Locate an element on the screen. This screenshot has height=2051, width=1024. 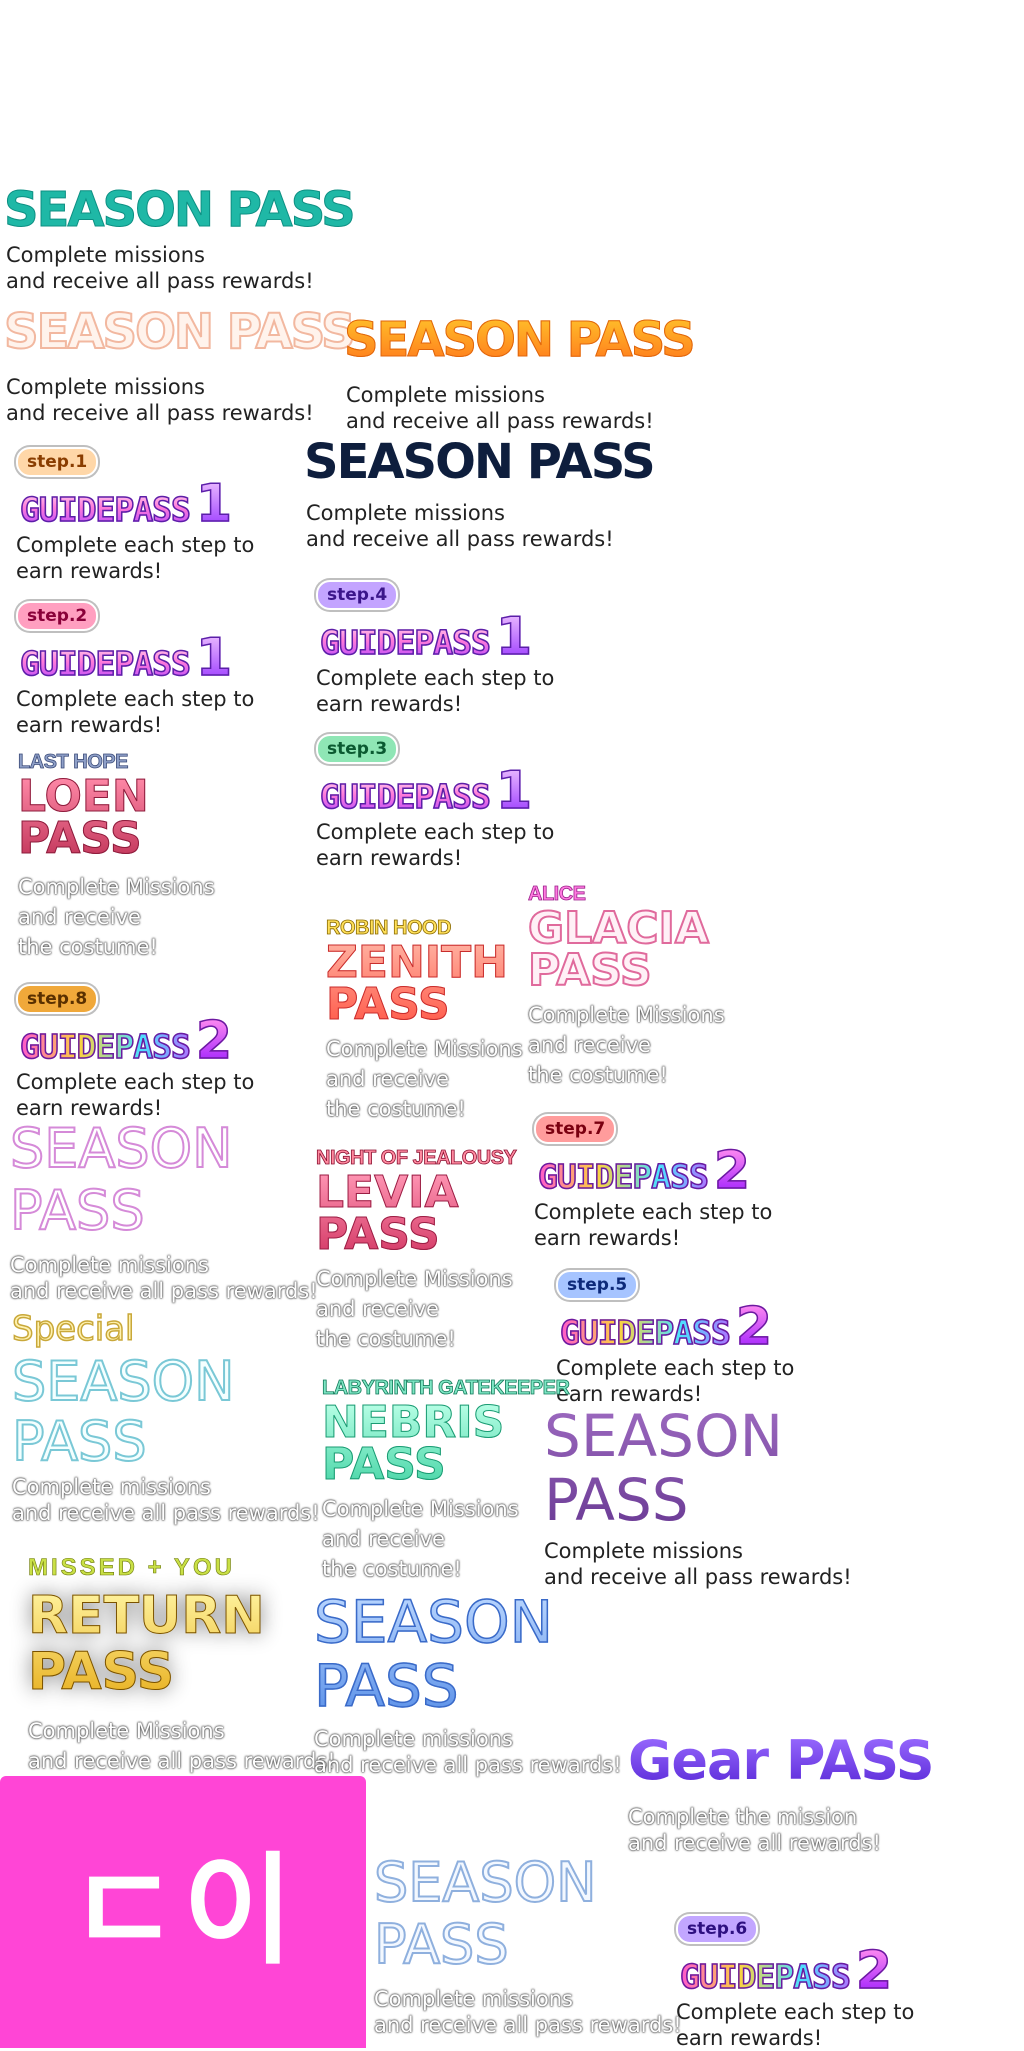
step-badge: step.6 is located at coordinates (717, 1929).